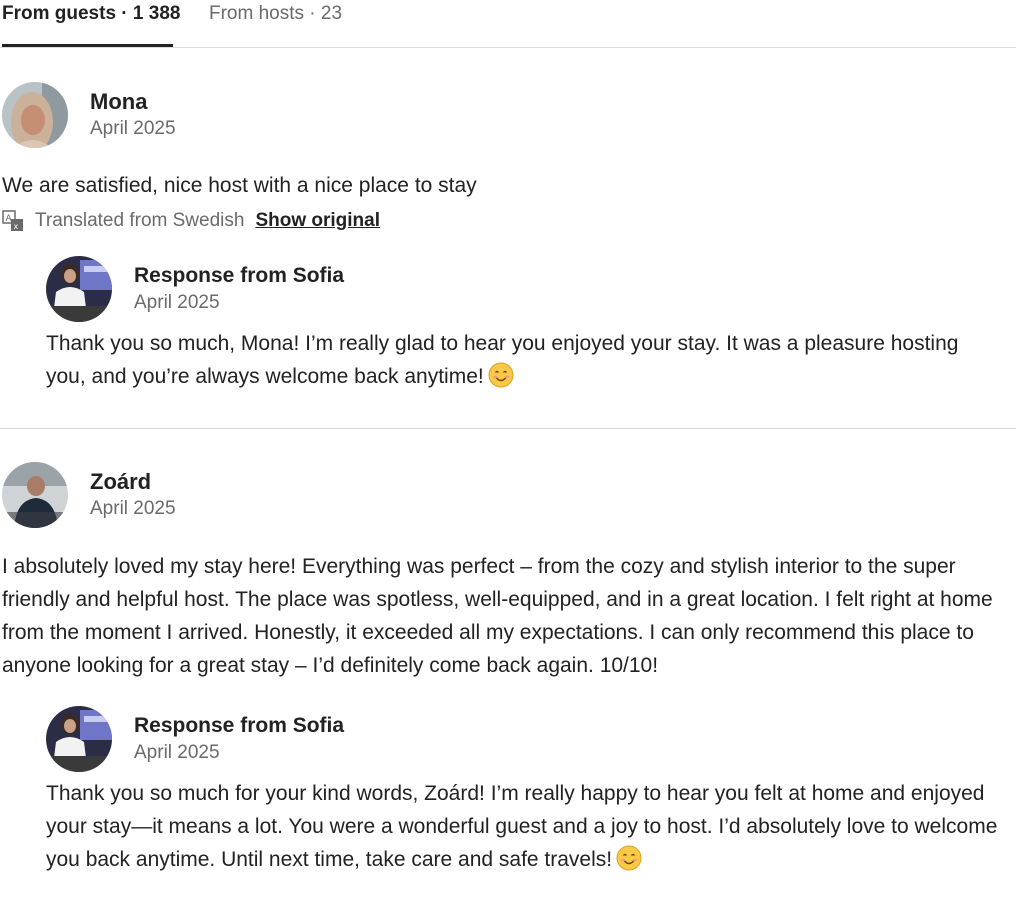 The height and width of the screenshot is (909, 1024). What do you see at coordinates (119, 101) in the screenshot?
I see `reviewer-name: Mona` at bounding box center [119, 101].